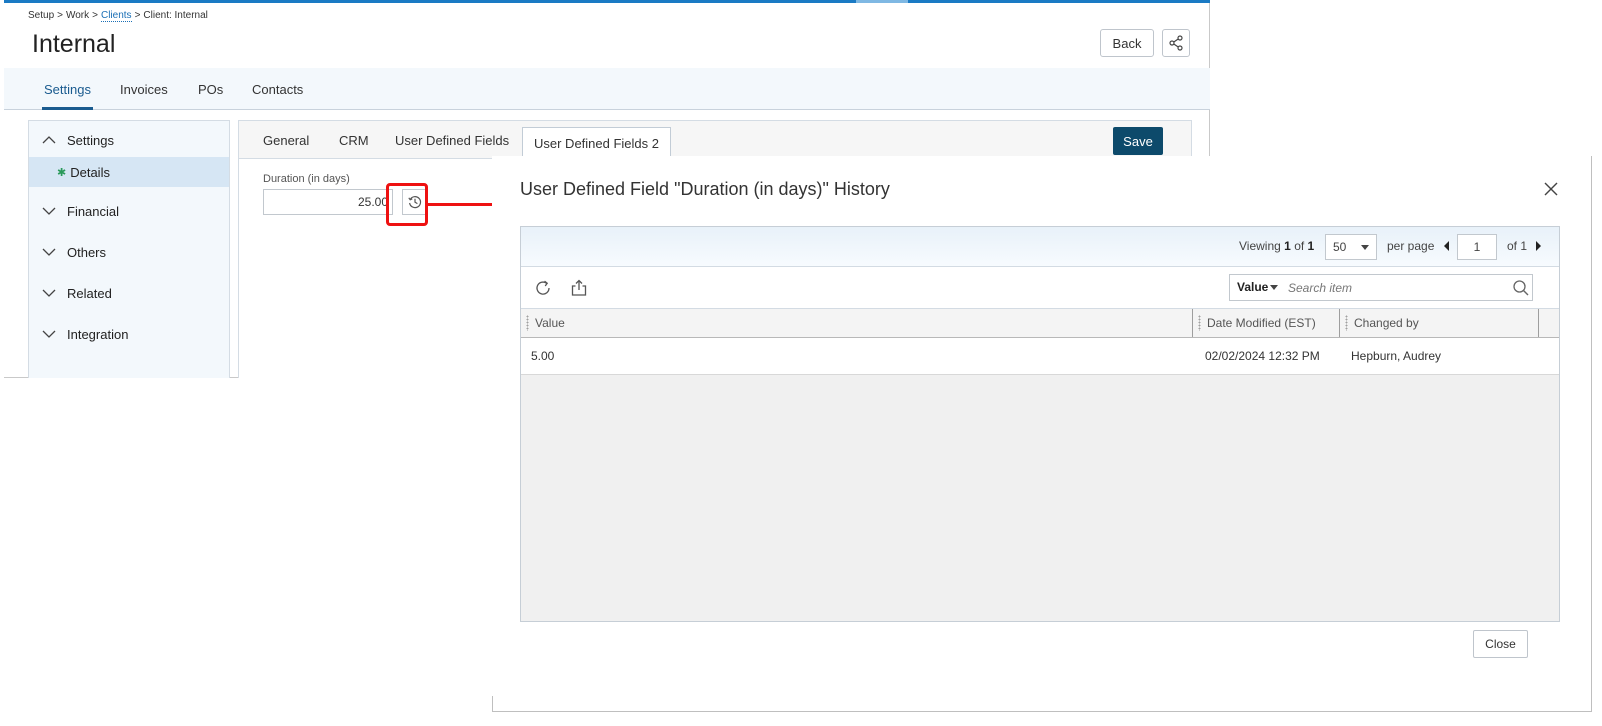 This screenshot has height=726, width=1602. What do you see at coordinates (1253, 287) in the screenshot?
I see `search-field-value: Value` at bounding box center [1253, 287].